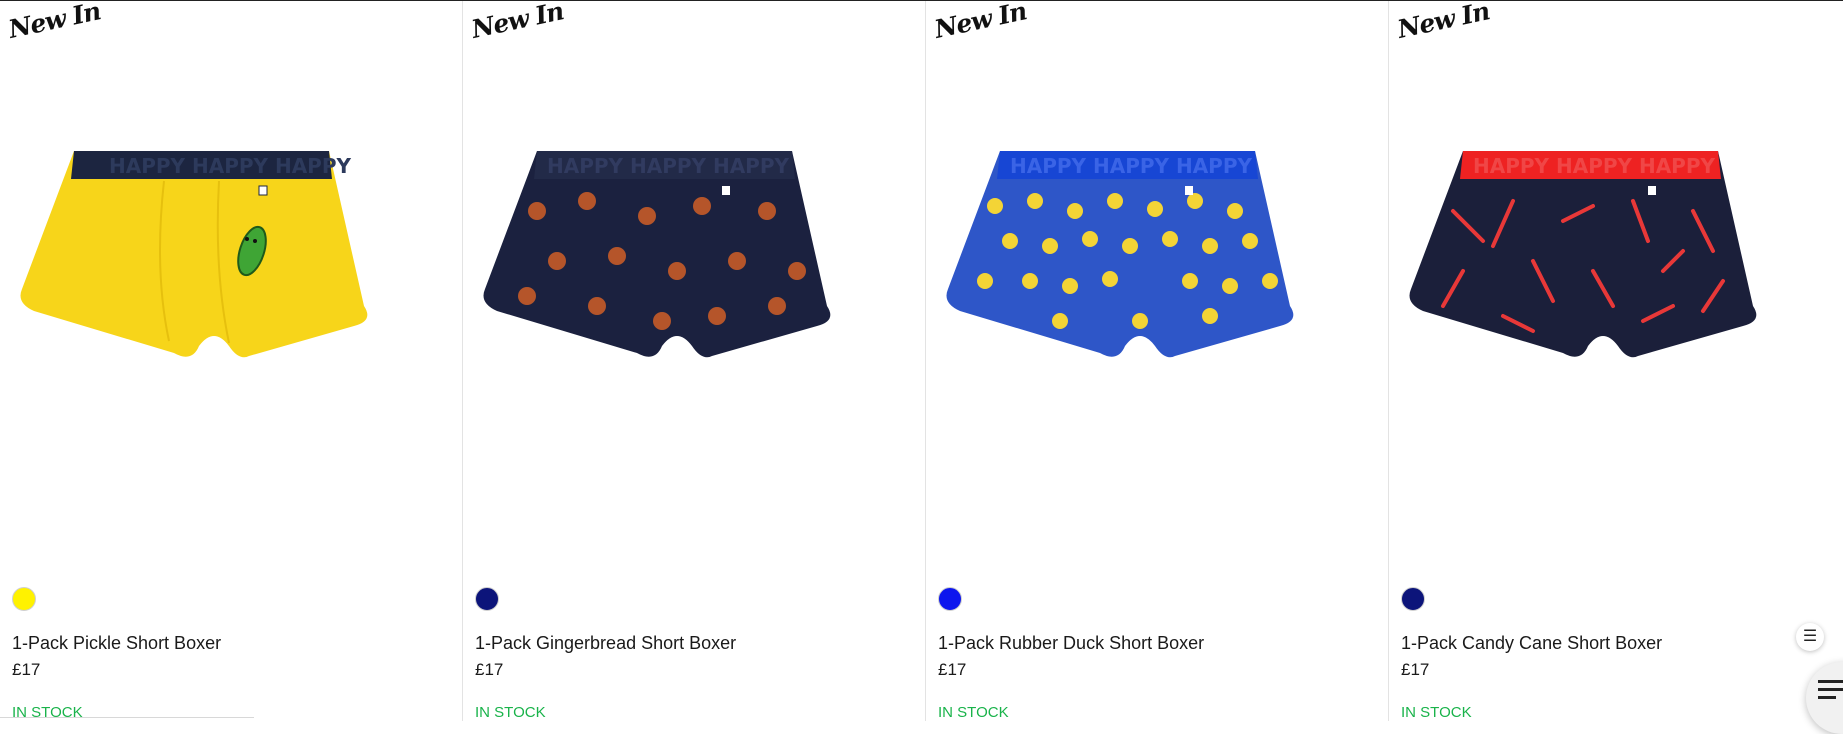  Describe the element at coordinates (1531, 643) in the screenshot. I see `product-name: 1-Pack Candy Cane Short Boxer` at that location.